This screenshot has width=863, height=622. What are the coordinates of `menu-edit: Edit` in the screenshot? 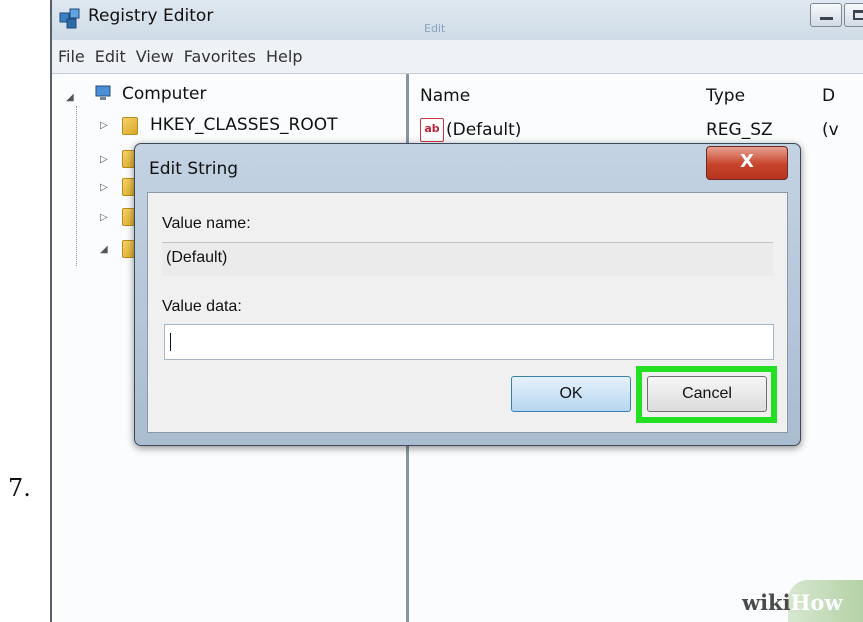 It's located at (110, 56).